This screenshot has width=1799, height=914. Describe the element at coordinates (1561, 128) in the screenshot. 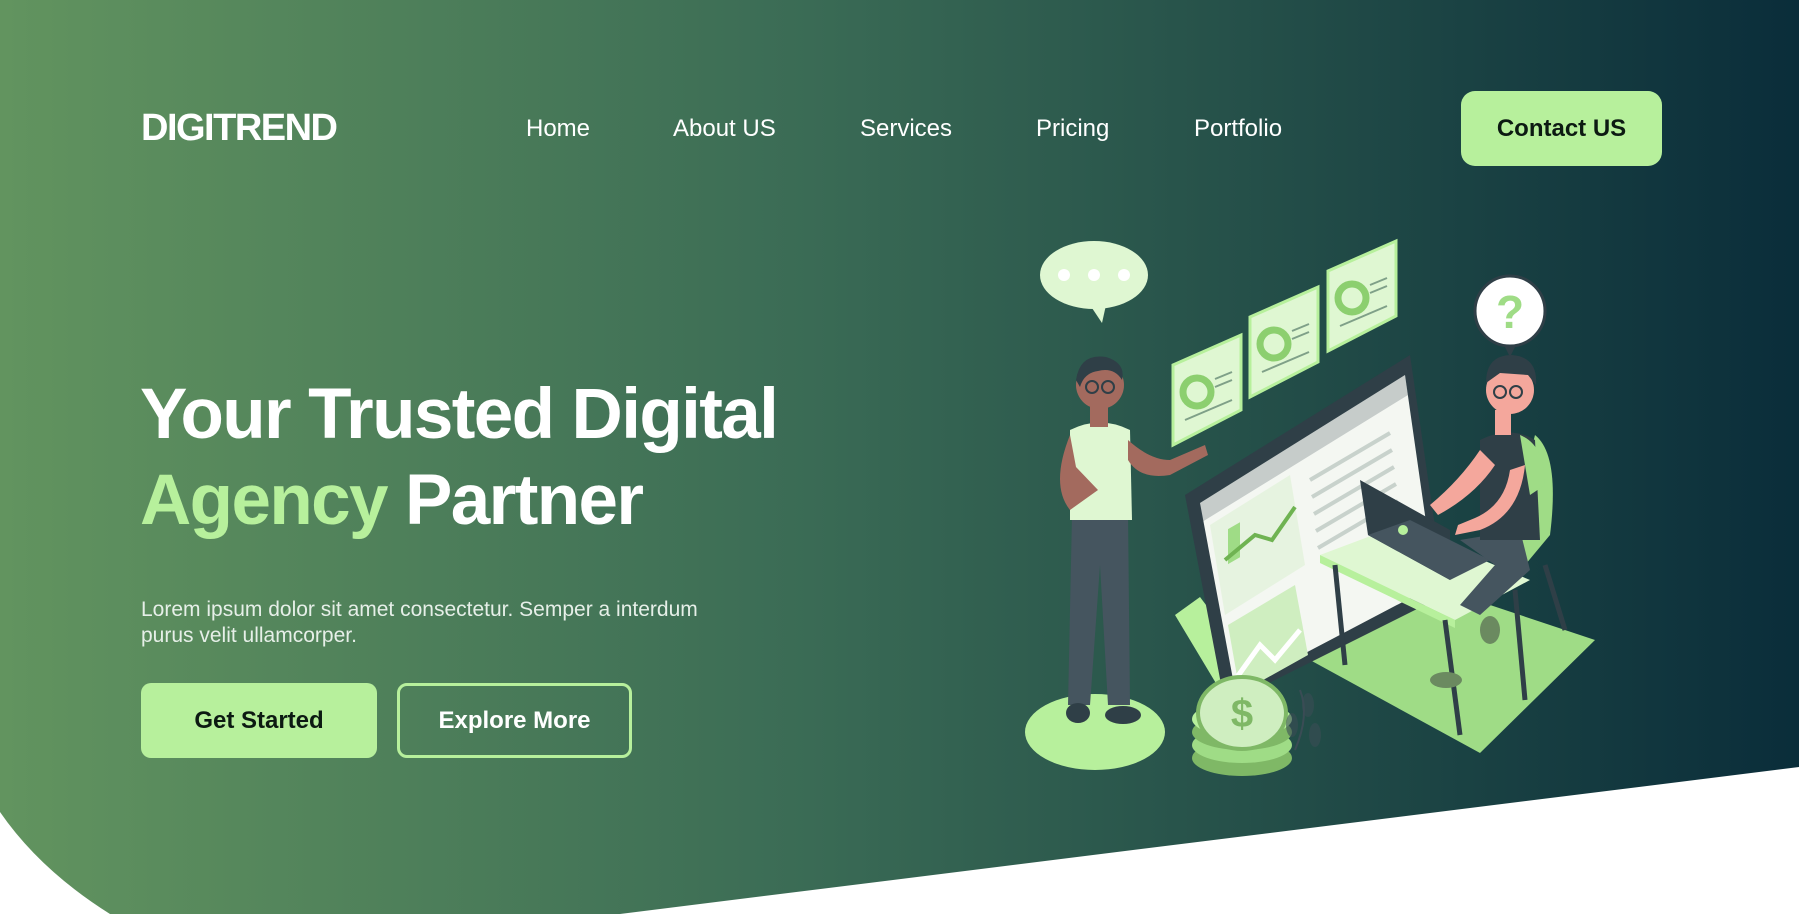

I see `contact-us-button: Contact US` at that location.